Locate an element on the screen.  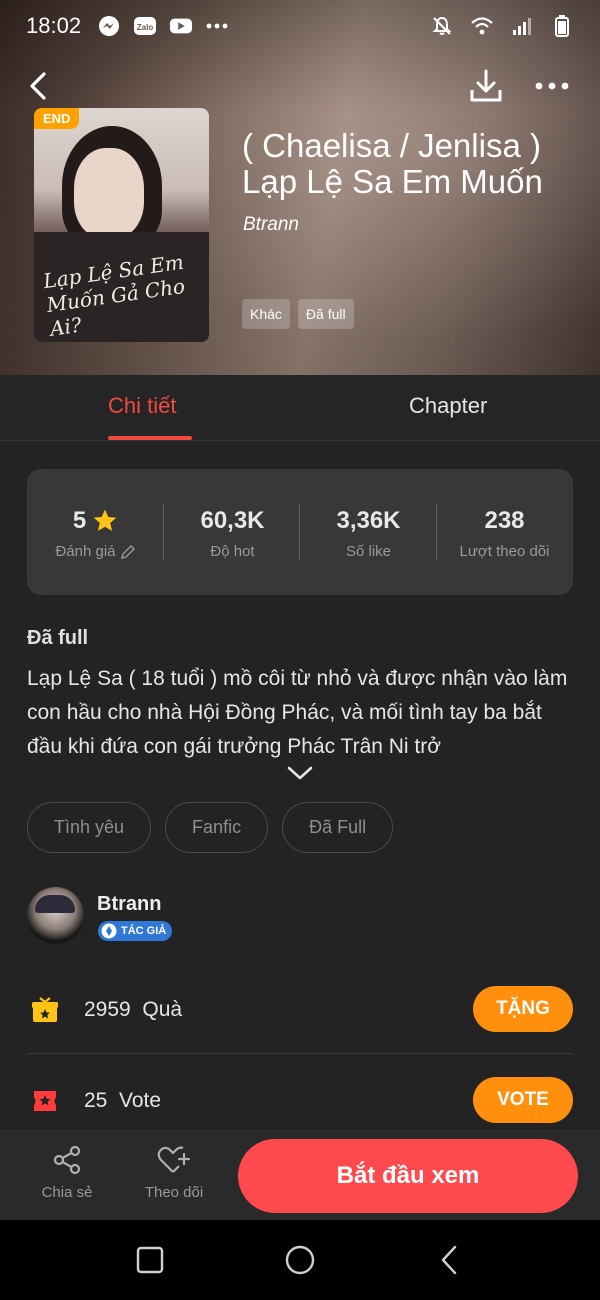
author-name: Btrann is located at coordinates (129, 904).